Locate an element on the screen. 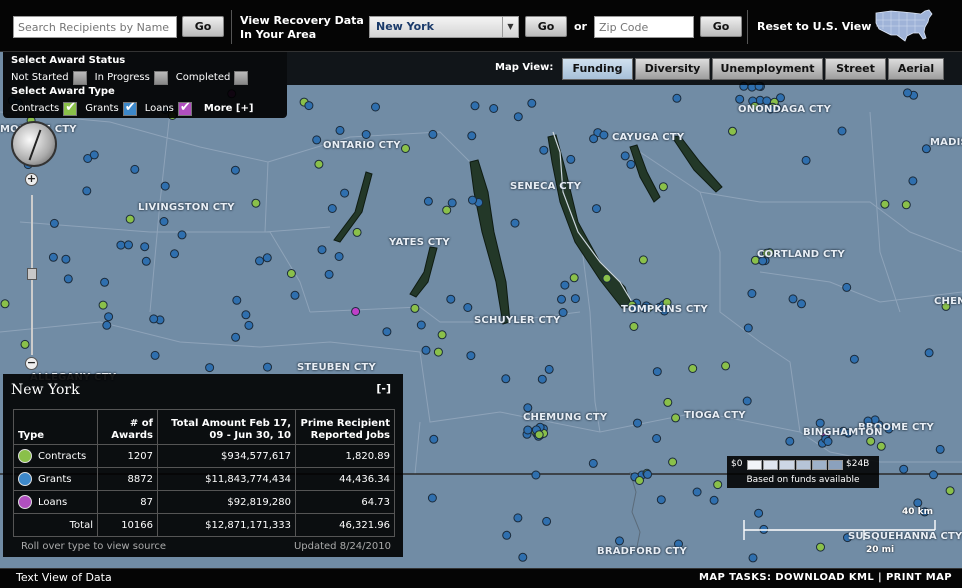 Image resolution: width=962 pixels, height=588 pixels. recipient-search-input is located at coordinates (95, 27).